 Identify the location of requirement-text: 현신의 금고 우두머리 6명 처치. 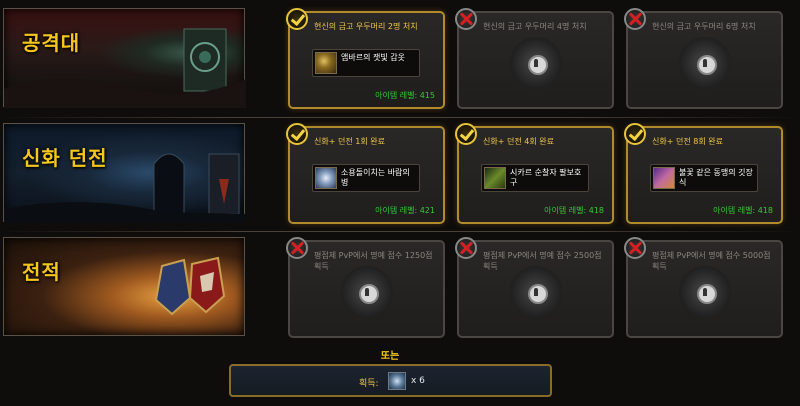
(704, 26).